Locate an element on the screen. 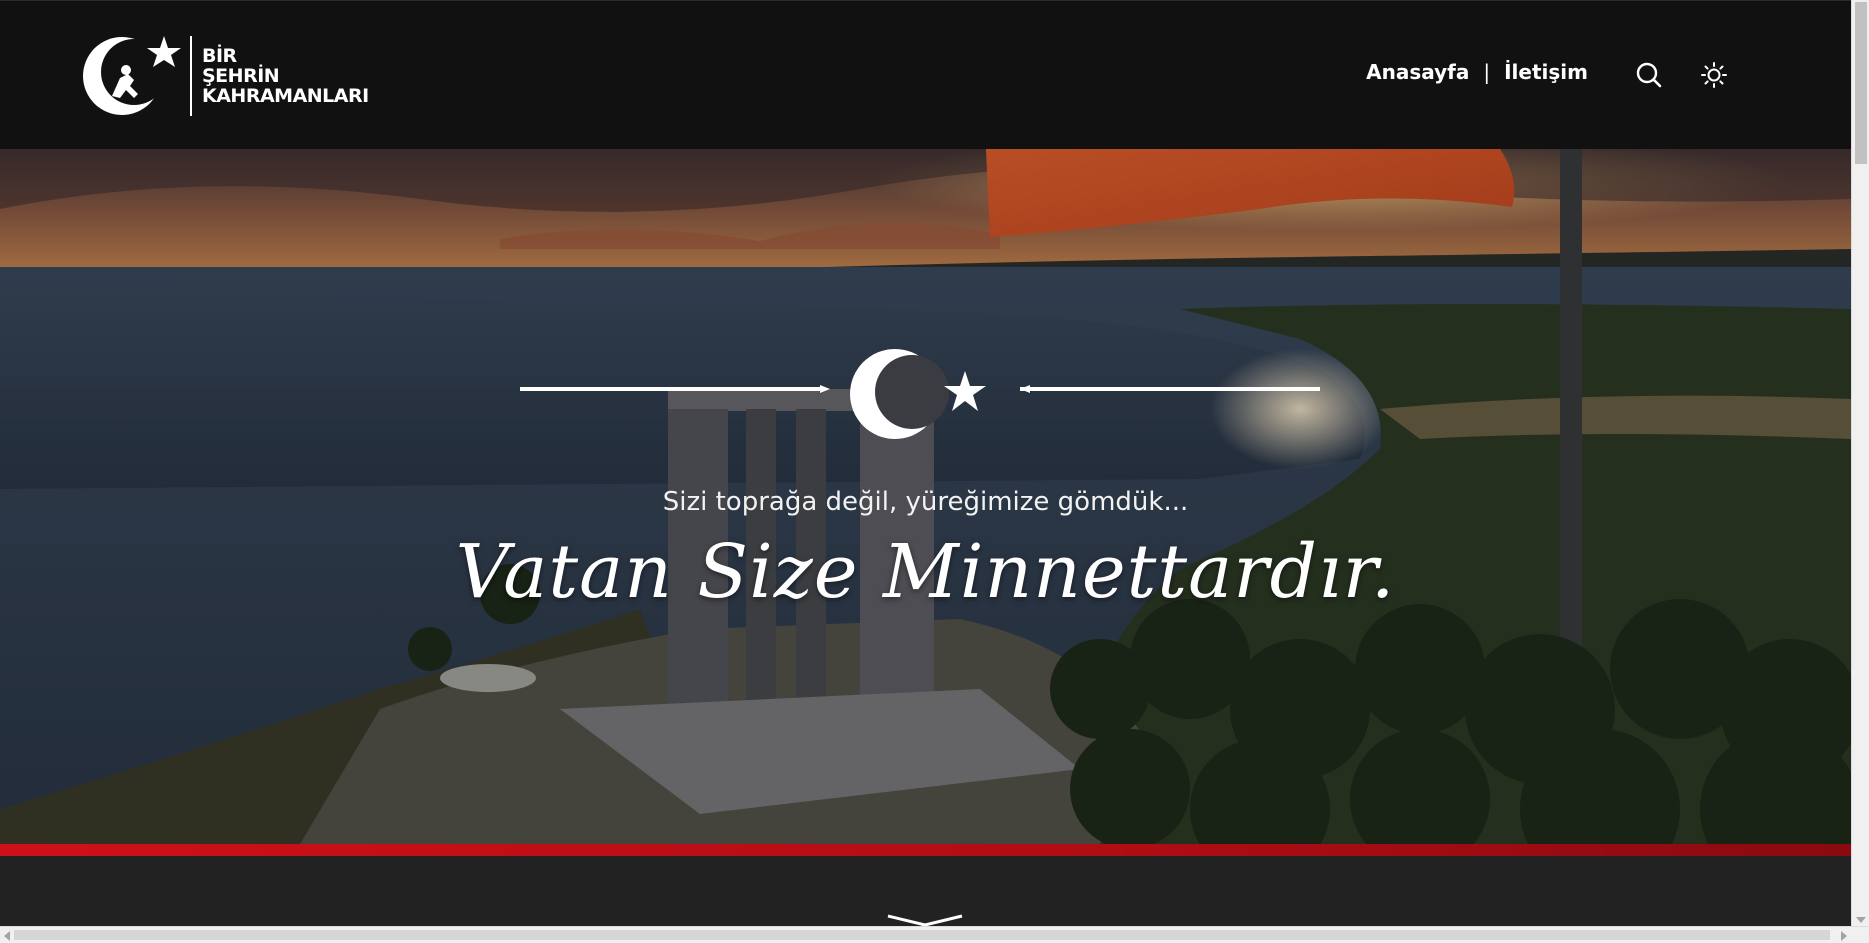 Image resolution: width=1869 pixels, height=943 pixels. scroll-left-arrow-icon is located at coordinates (7, 936).